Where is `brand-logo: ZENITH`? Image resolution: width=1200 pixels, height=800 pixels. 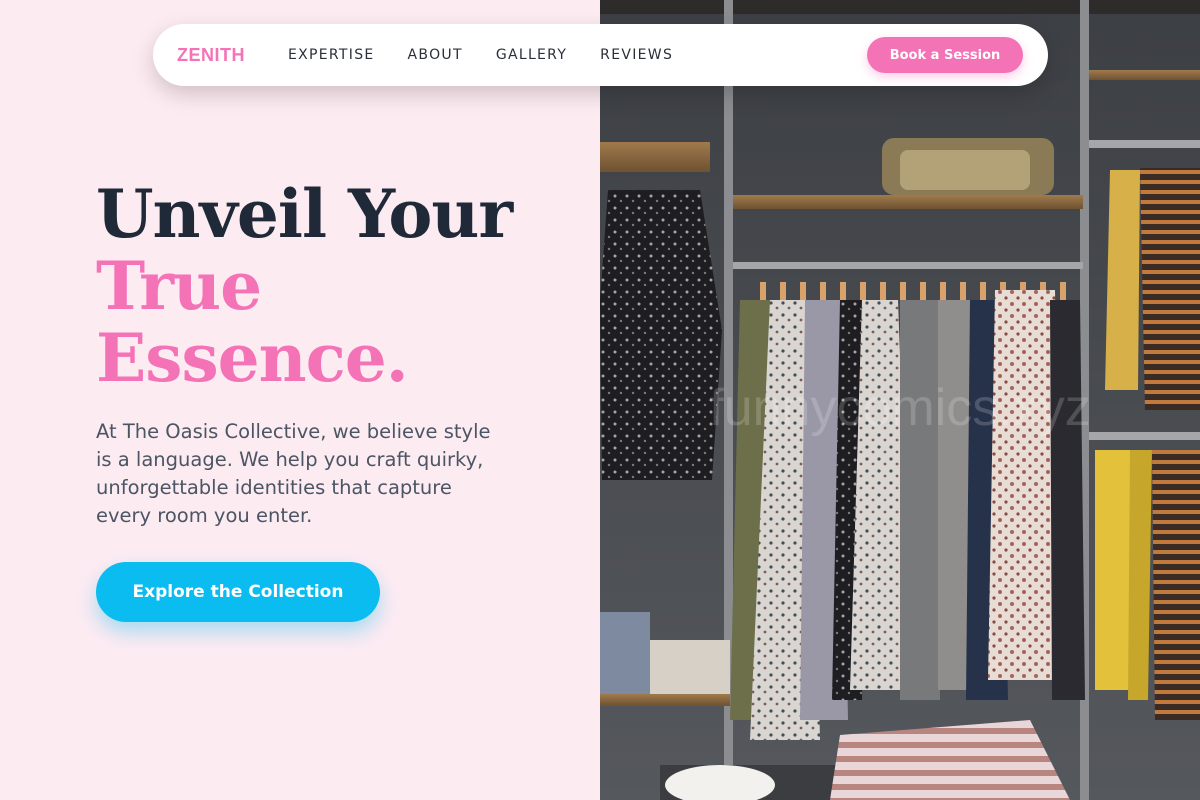 brand-logo: ZENITH is located at coordinates (211, 55).